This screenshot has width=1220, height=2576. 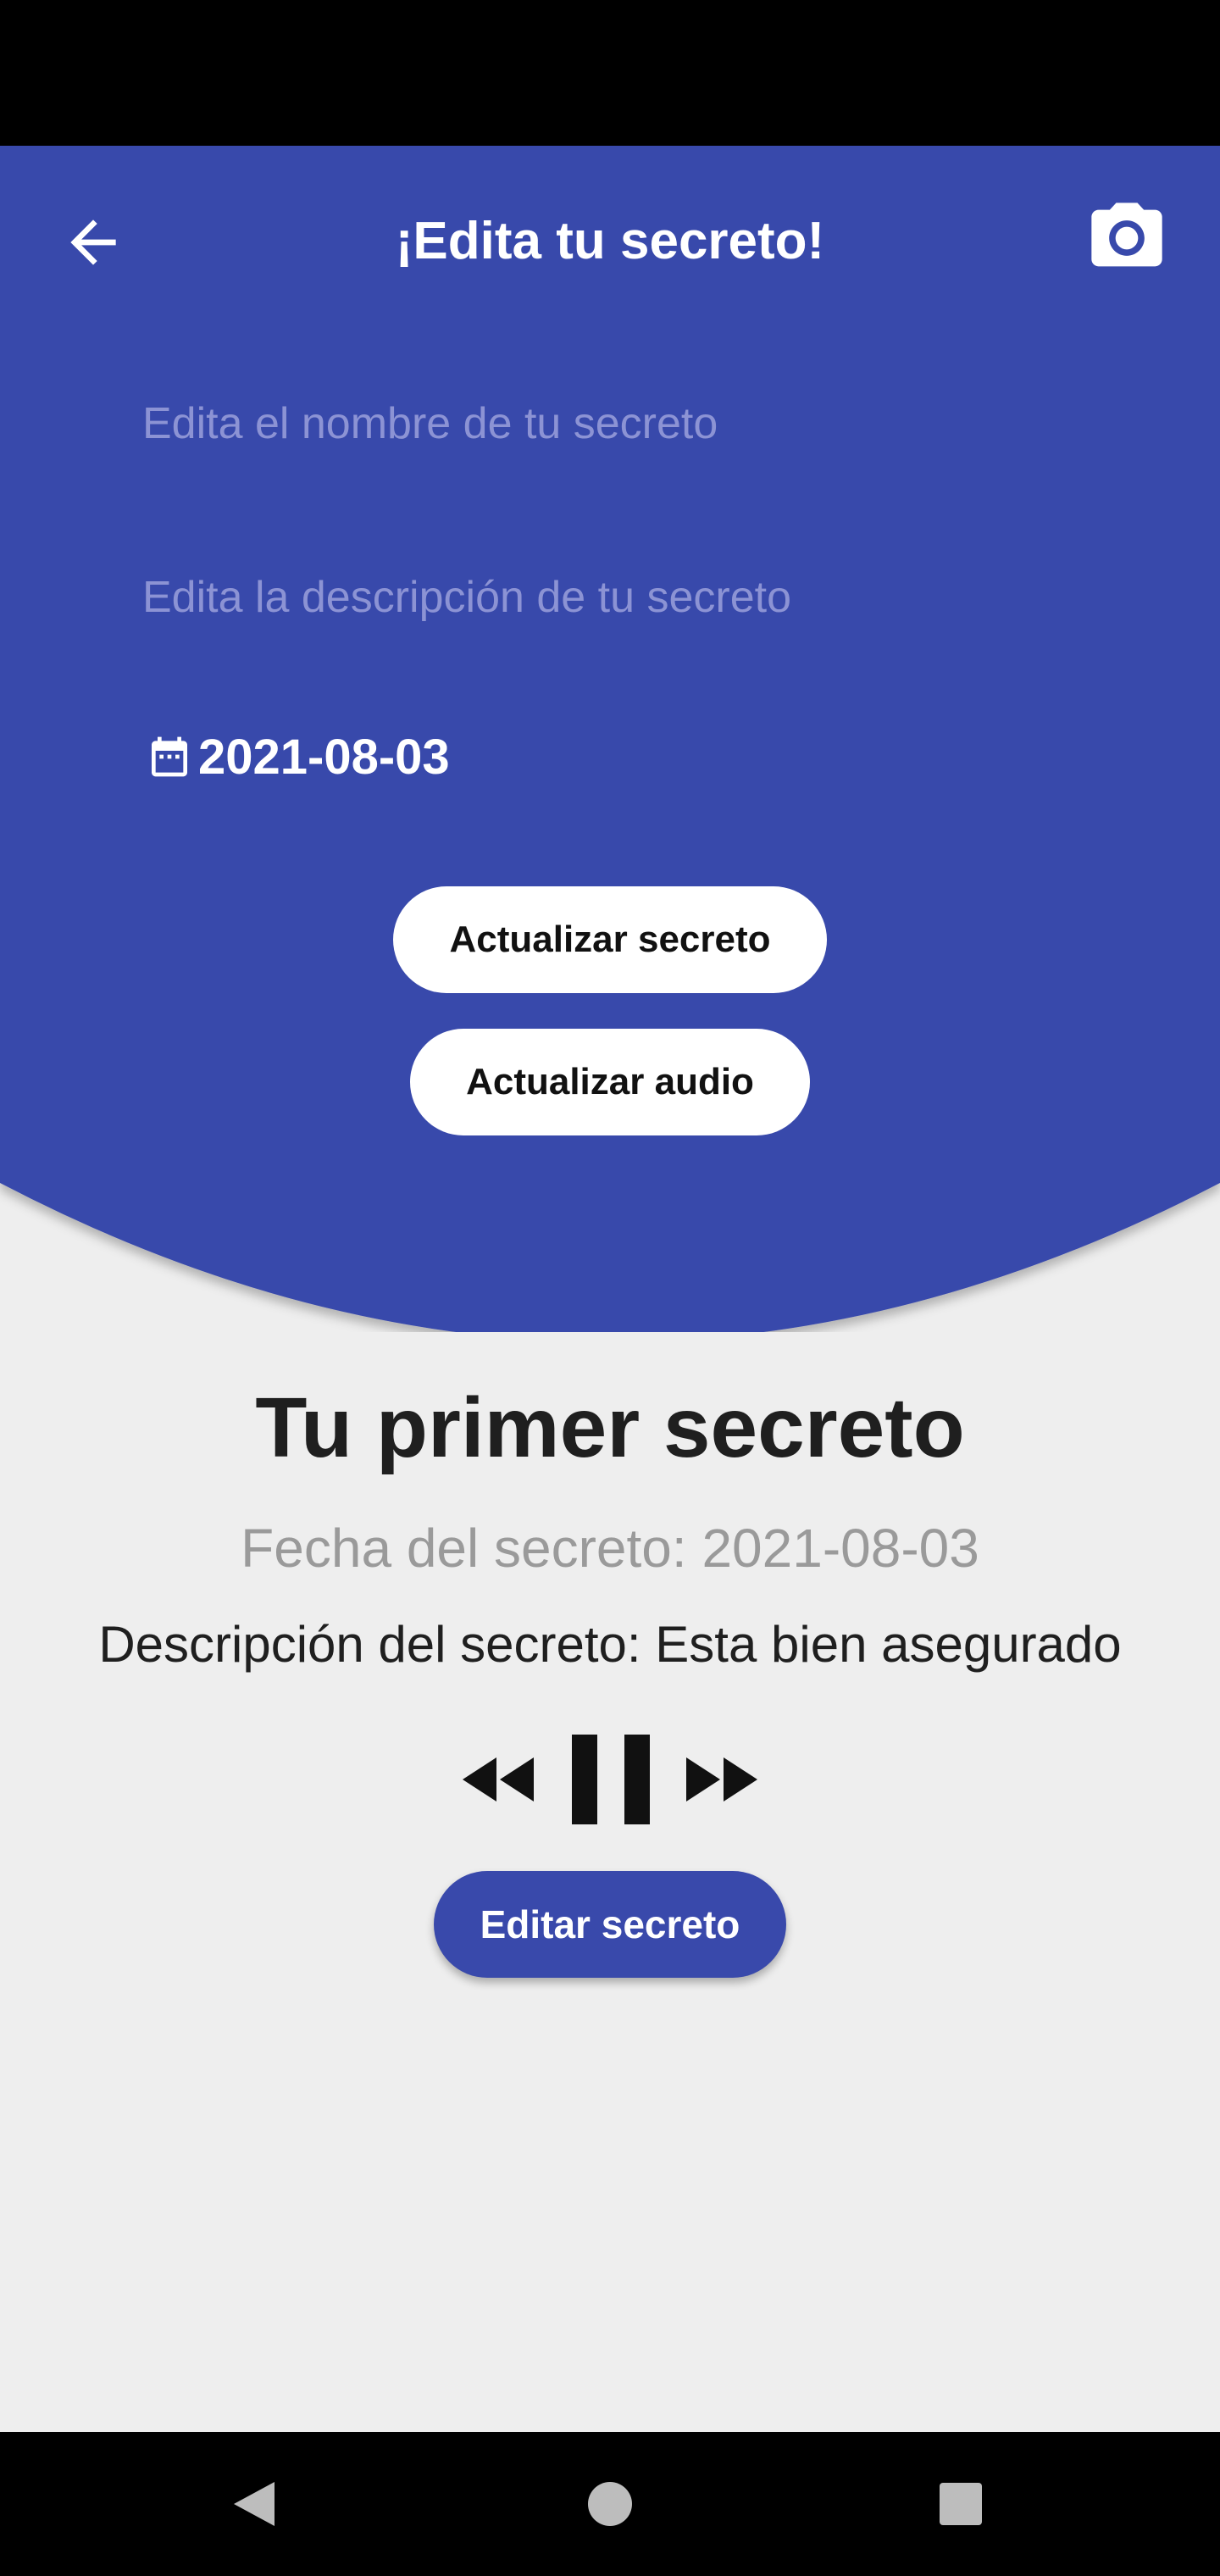 I want to click on back-button, so click(x=93, y=242).